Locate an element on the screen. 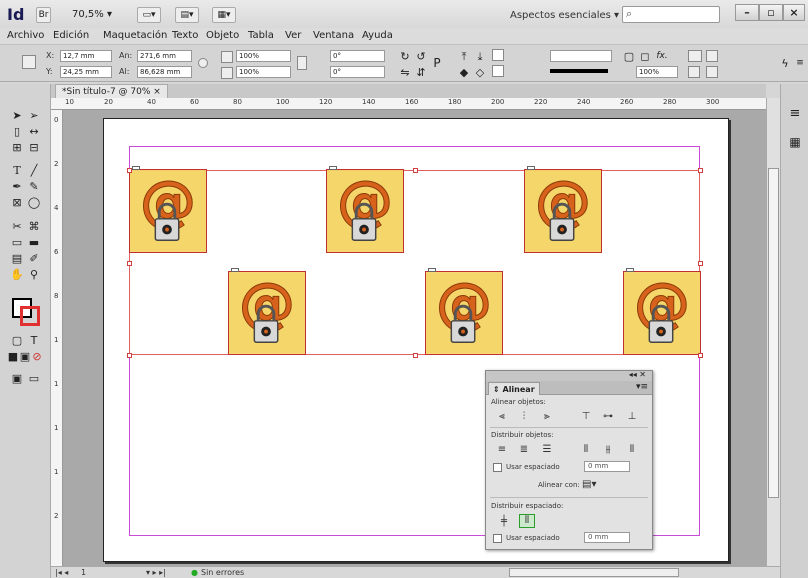 This screenshot has height=578, width=808. panel-menu-icon: ≡ is located at coordinates (795, 113).